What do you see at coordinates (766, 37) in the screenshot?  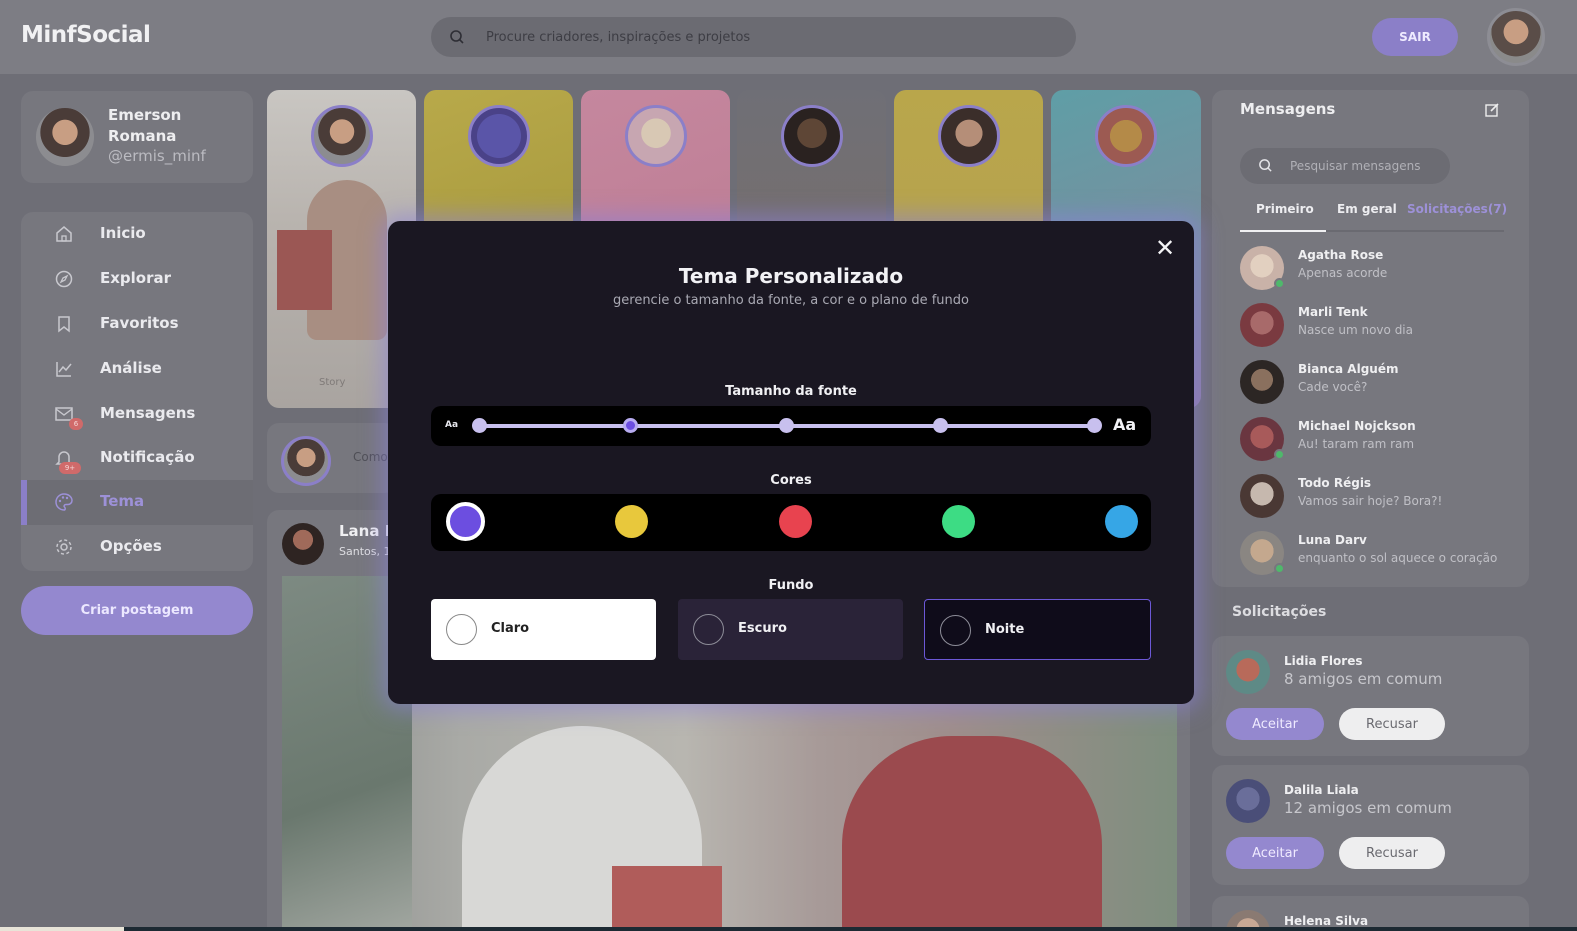 I see `search-input` at bounding box center [766, 37].